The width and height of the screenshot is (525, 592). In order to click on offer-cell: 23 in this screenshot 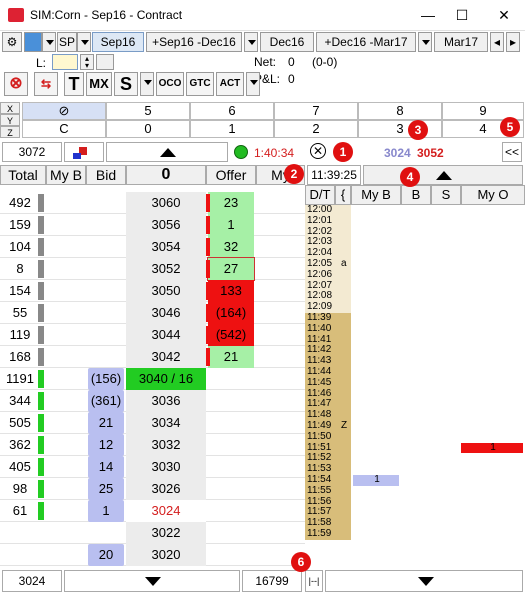, I will do `click(231, 203)`.